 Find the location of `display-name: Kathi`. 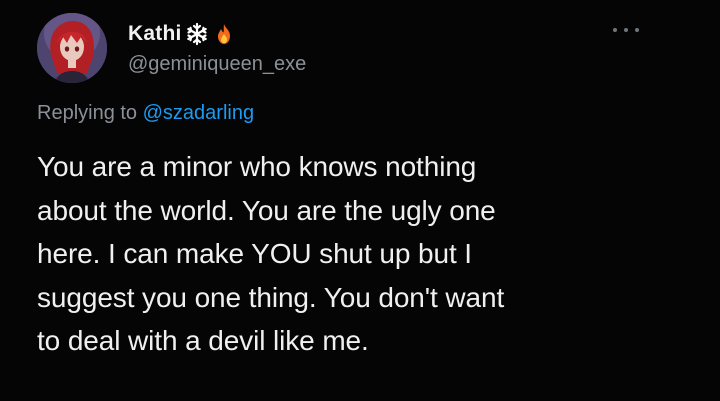

display-name: Kathi is located at coordinates (155, 34).